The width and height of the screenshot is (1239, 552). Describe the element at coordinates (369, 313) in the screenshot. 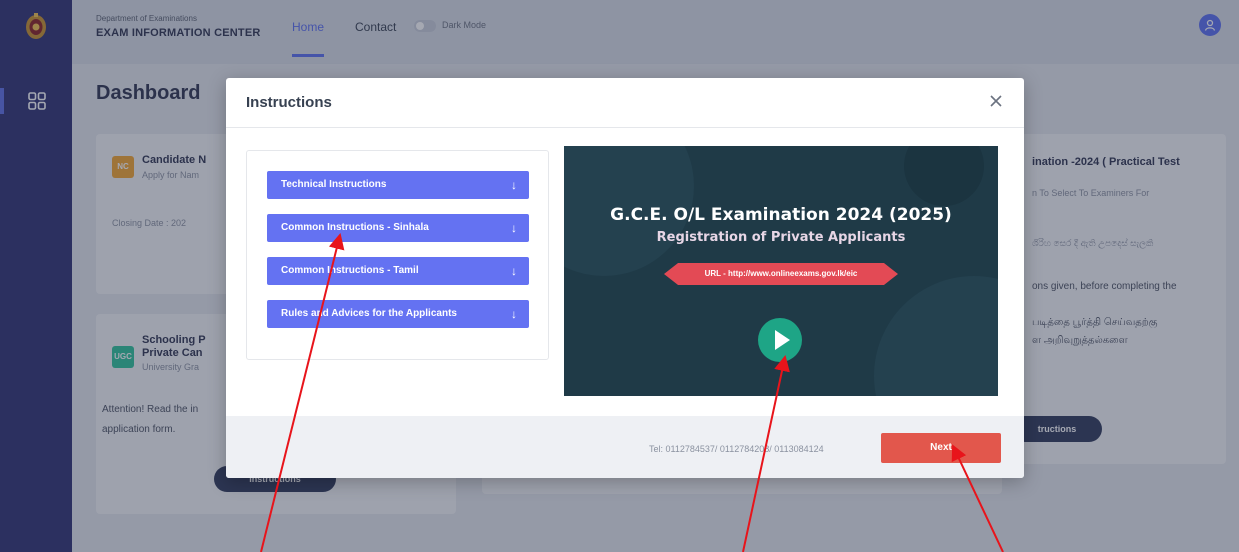

I see `accordion-label: Rules and Advices for the Applicants` at that location.